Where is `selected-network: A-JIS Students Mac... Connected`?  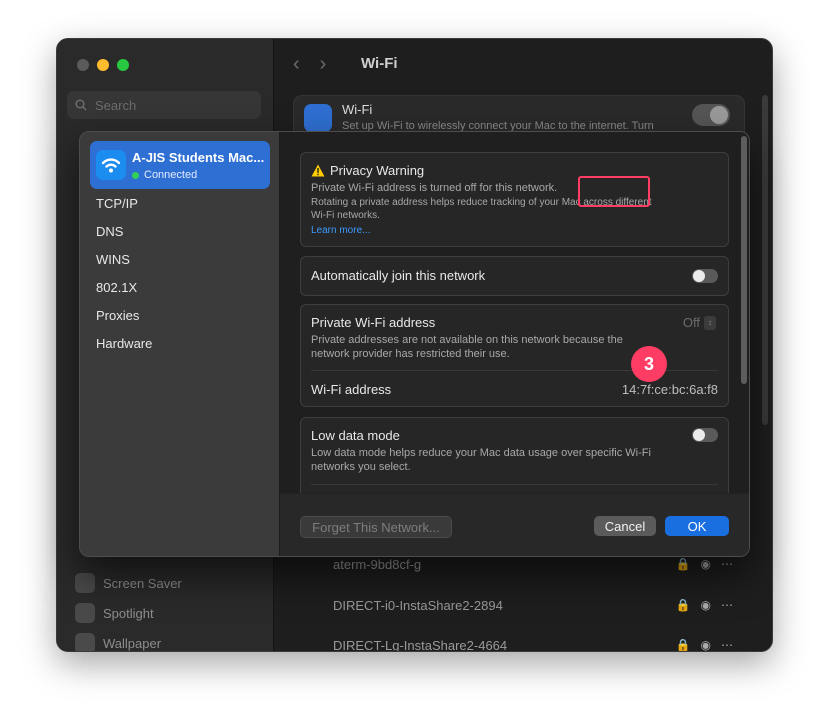
selected-network: A-JIS Students Mac... Connected is located at coordinates (180, 165).